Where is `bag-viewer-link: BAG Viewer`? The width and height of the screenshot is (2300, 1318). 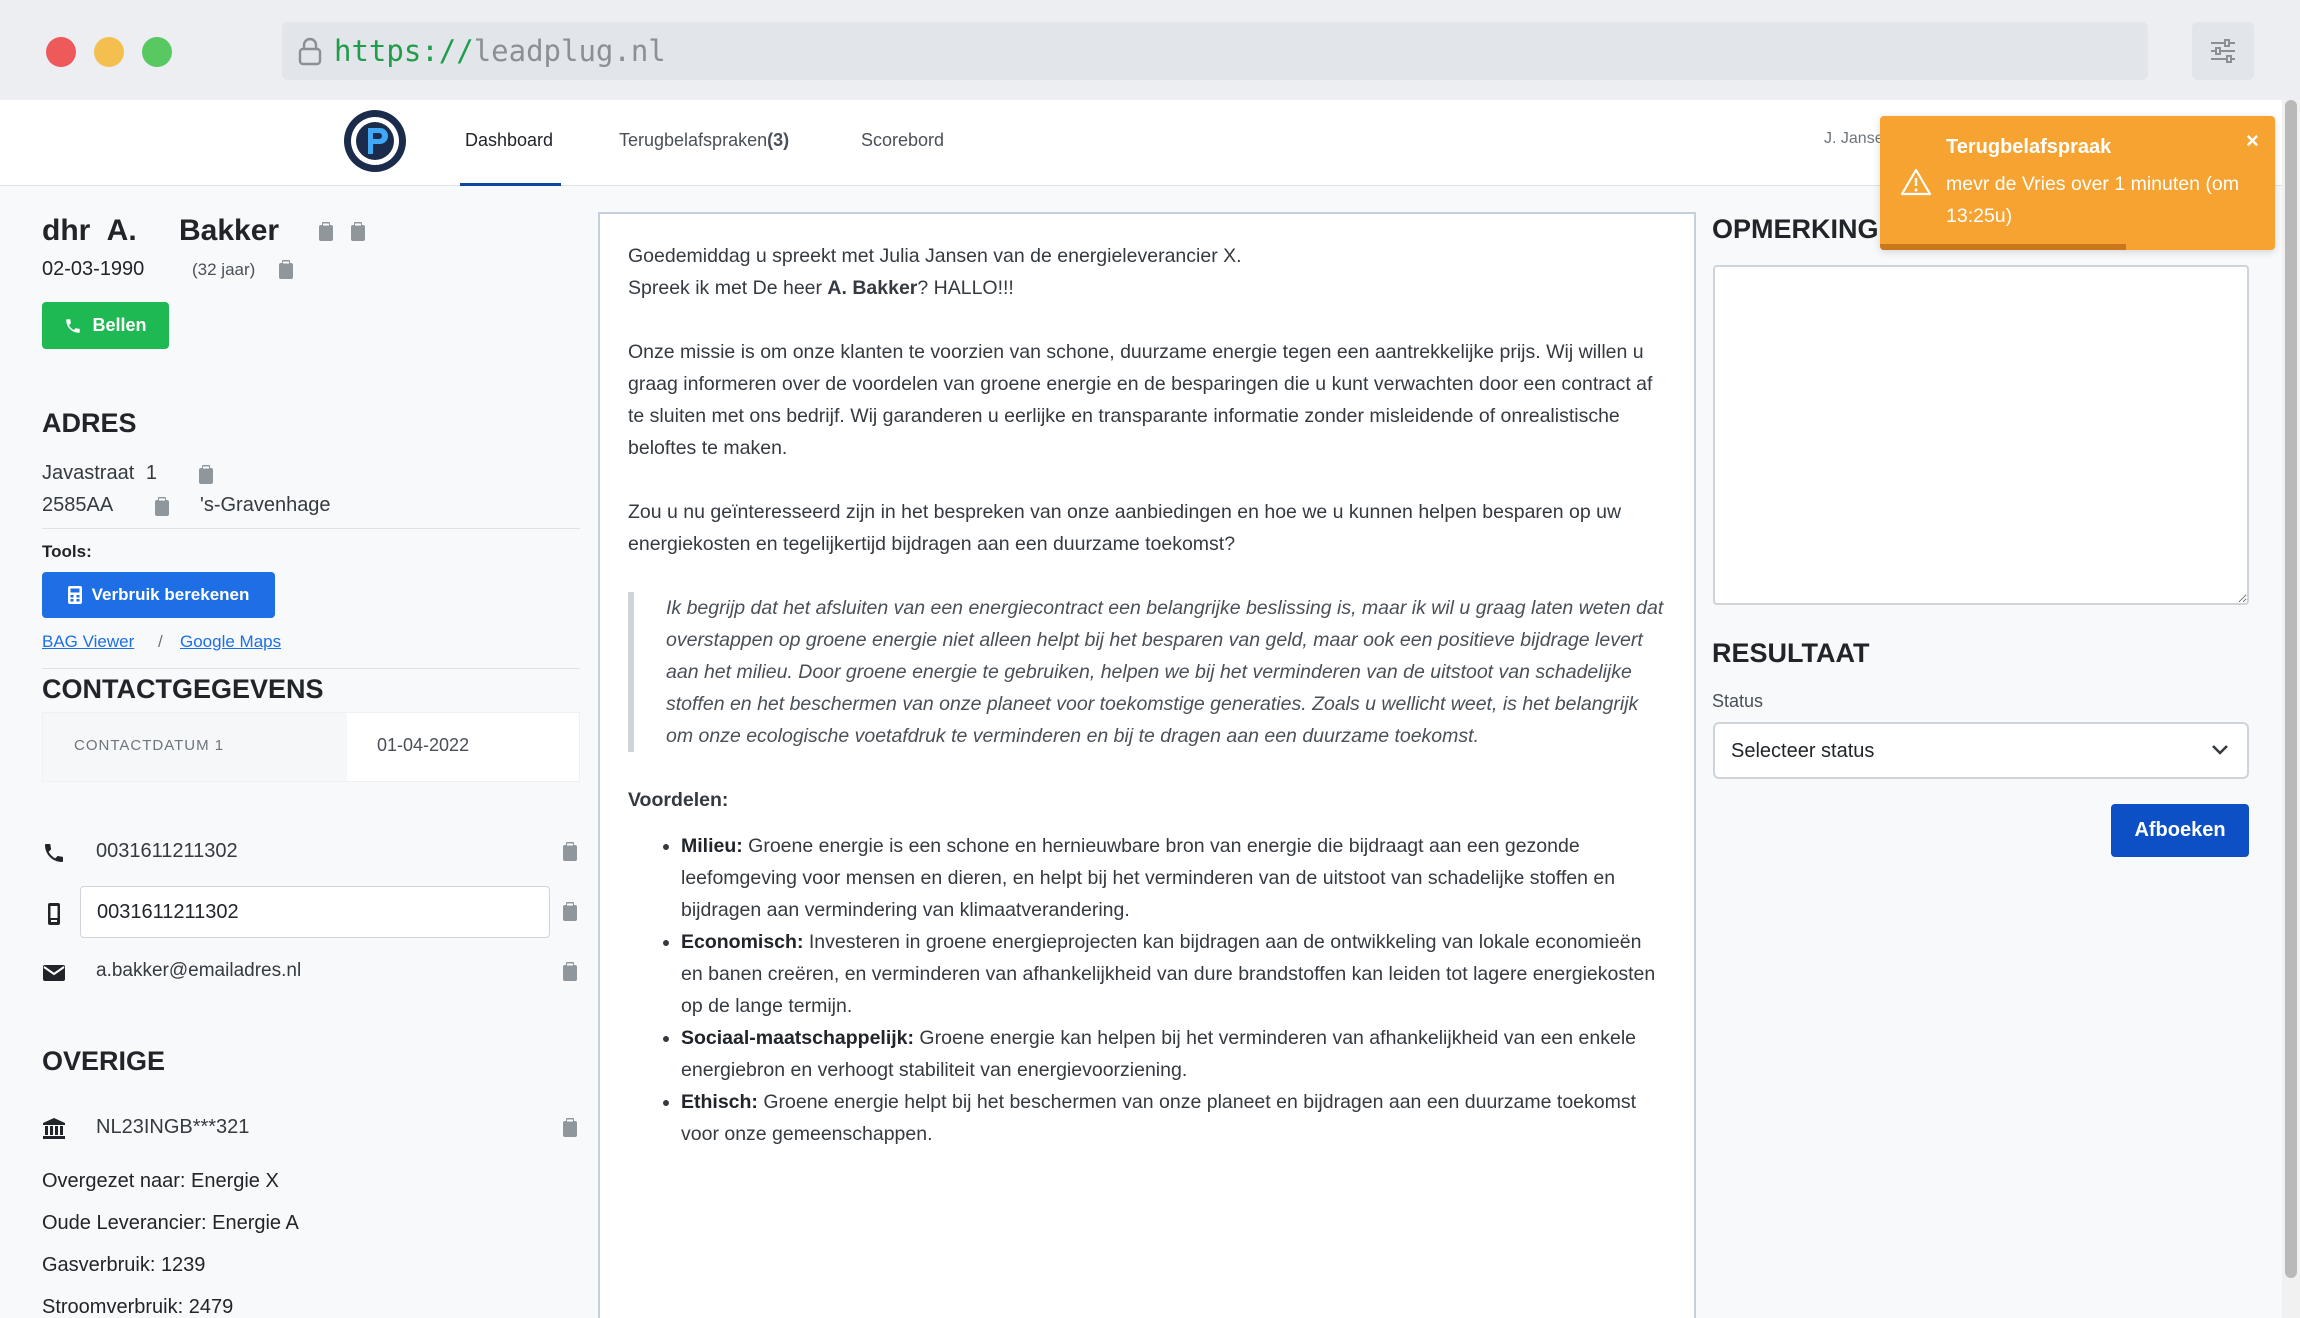
bag-viewer-link: BAG Viewer is located at coordinates (88, 642).